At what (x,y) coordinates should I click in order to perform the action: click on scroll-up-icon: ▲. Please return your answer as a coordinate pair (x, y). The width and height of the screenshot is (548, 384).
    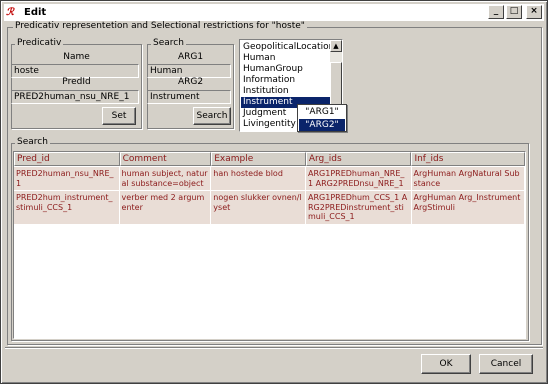
    Looking at the image, I should click on (336, 46).